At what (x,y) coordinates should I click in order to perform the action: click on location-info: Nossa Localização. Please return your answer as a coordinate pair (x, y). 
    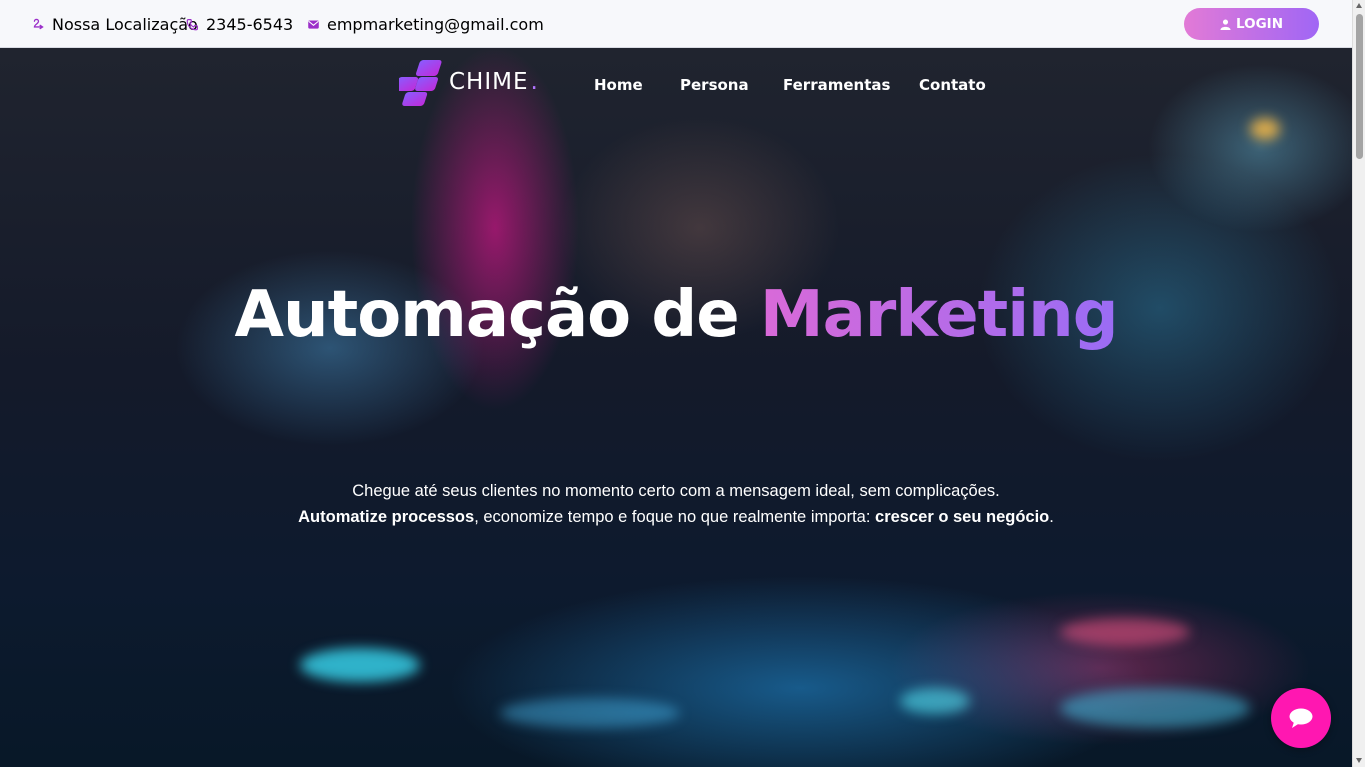
    Looking at the image, I should click on (115, 24).